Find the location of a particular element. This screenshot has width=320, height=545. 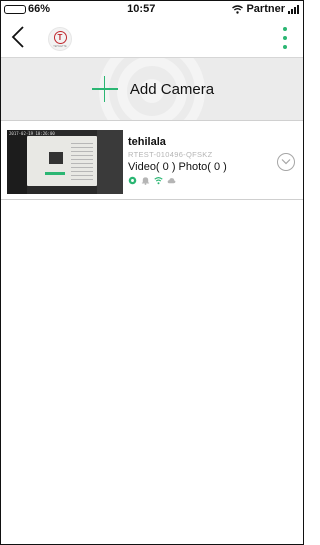

camera-id: RTEST-010496-QFSKZ is located at coordinates (170, 154).